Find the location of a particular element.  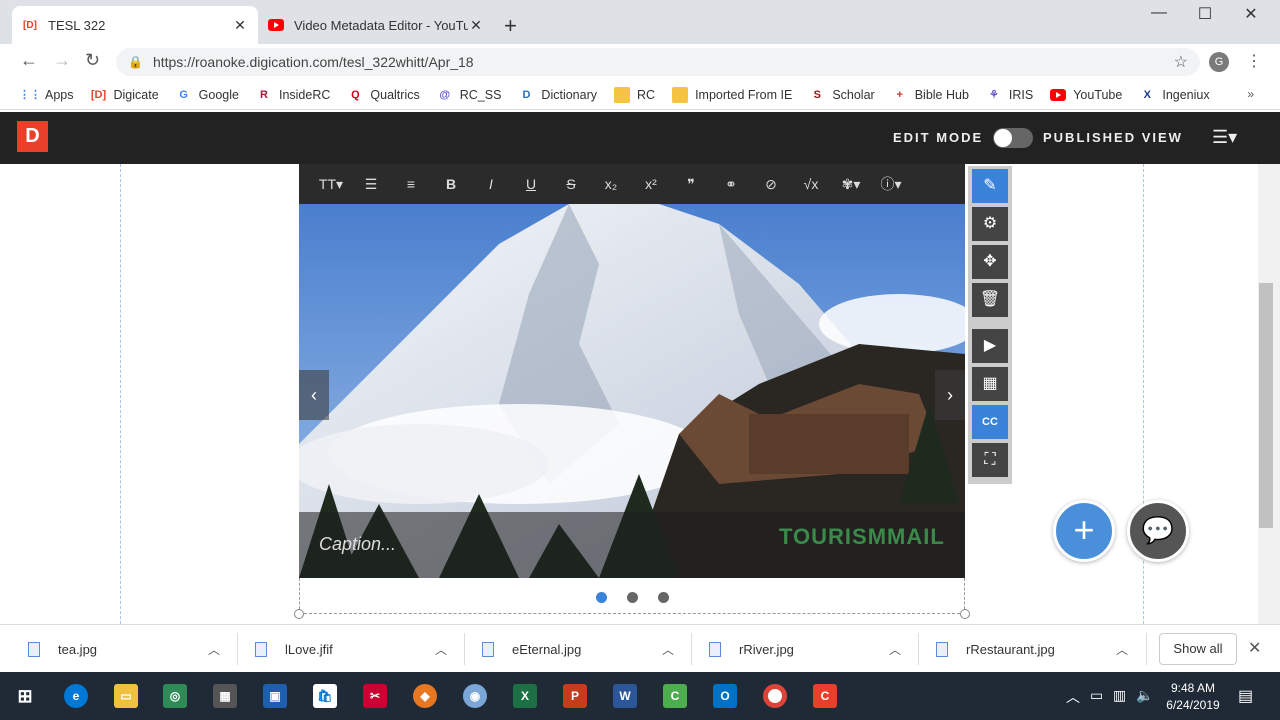

delete-button: 🗑 is located at coordinates (990, 300).